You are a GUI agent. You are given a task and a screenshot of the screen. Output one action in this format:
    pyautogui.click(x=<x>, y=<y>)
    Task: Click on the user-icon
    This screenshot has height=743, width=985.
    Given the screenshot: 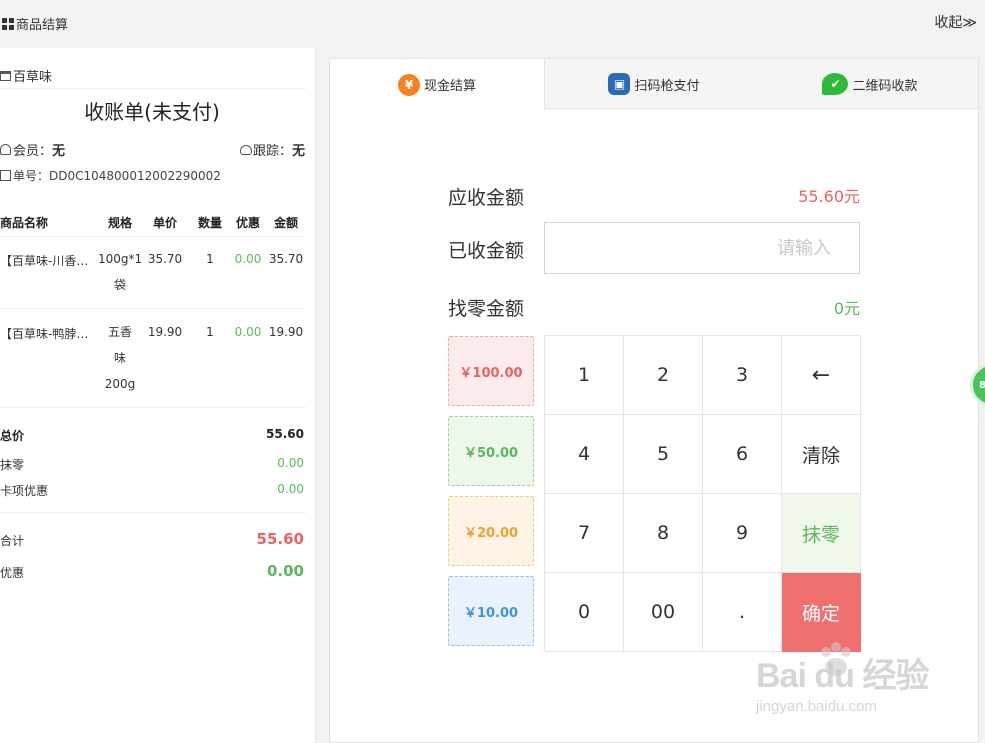 What is the action you would take?
    pyautogui.click(x=5, y=149)
    